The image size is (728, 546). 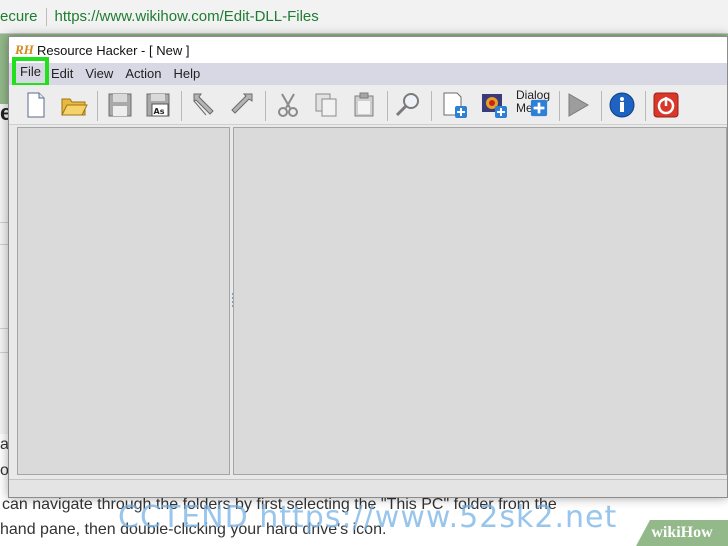 What do you see at coordinates (204, 105) in the screenshot?
I see `undo-arrow-icon` at bounding box center [204, 105].